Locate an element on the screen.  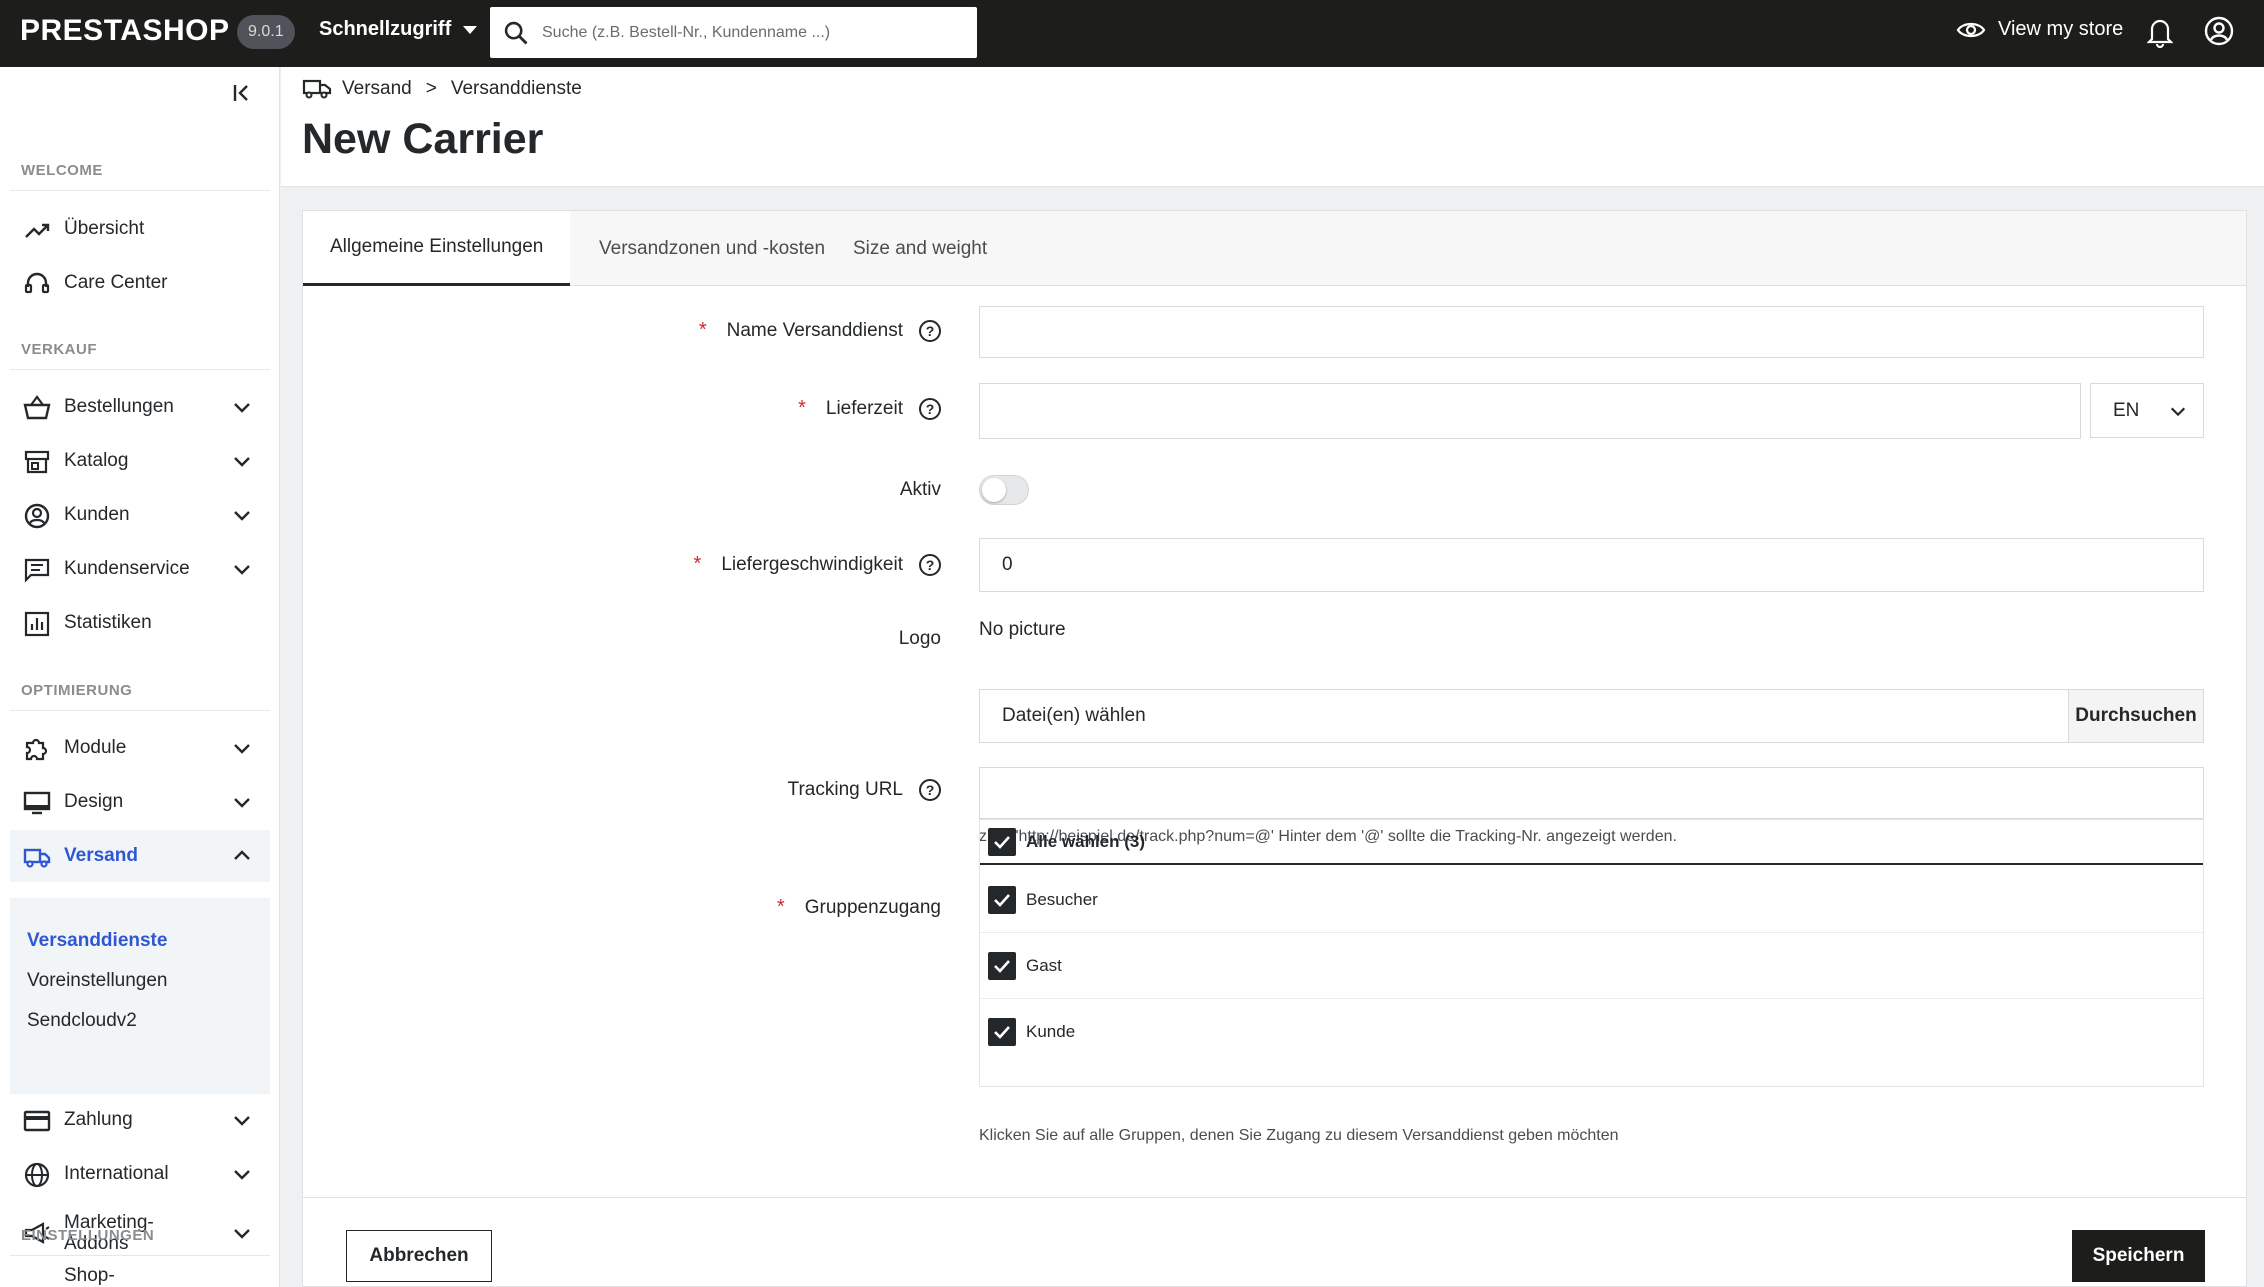
search-box is located at coordinates (733, 32).